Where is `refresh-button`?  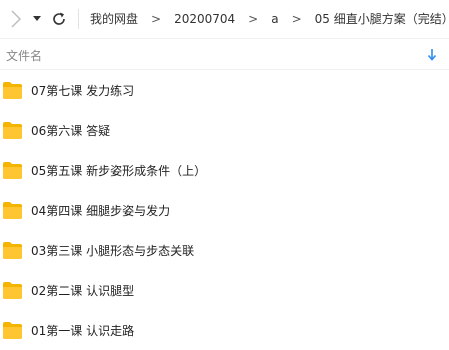
refresh-button is located at coordinates (59, 19).